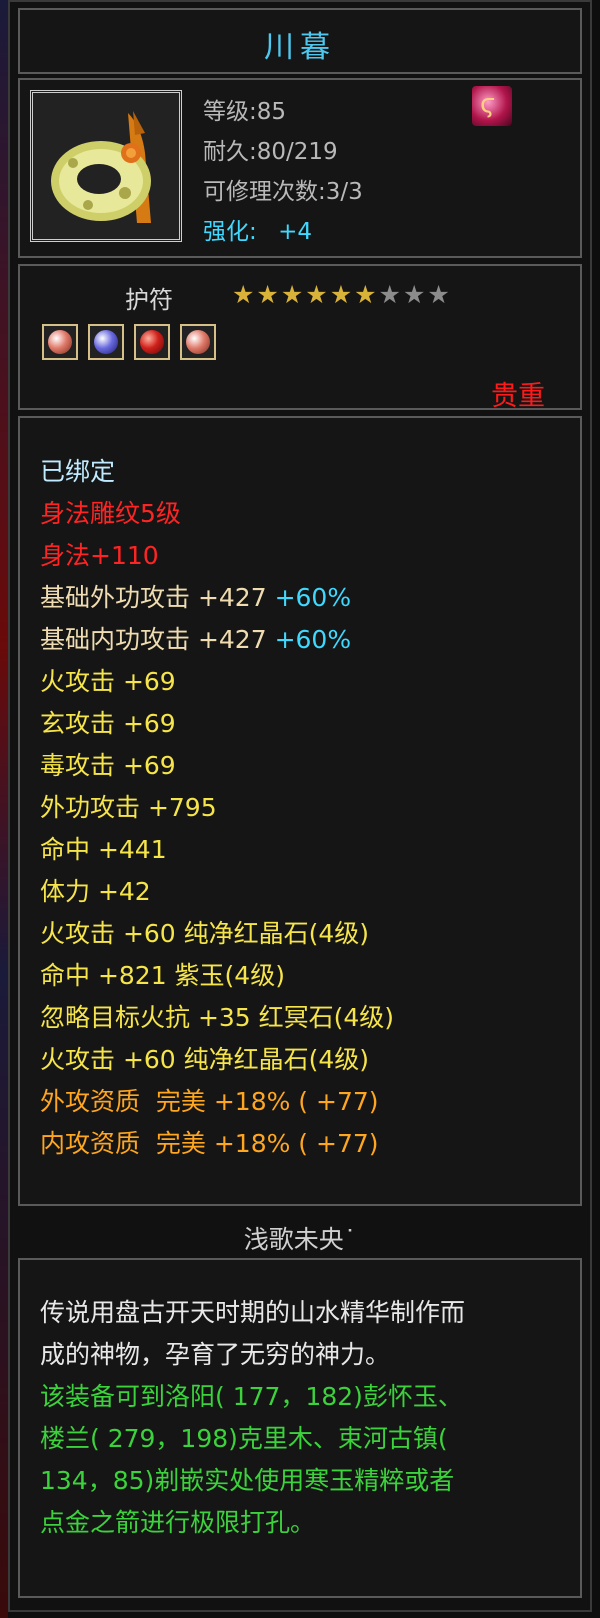  What do you see at coordinates (178, 1522) in the screenshot?
I see `lore-hint-4: 点金之箭进行极限打孔。` at bounding box center [178, 1522].